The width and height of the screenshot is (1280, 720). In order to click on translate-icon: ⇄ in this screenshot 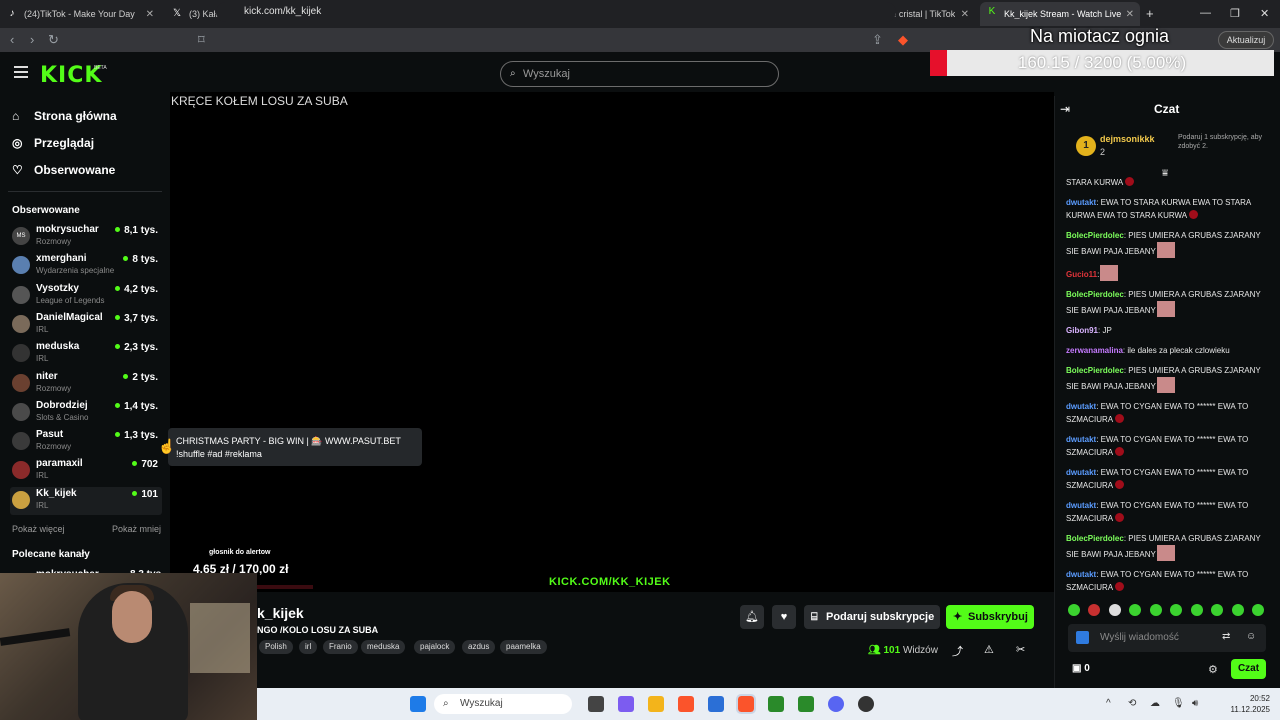, I will do `click(1226, 636)`.